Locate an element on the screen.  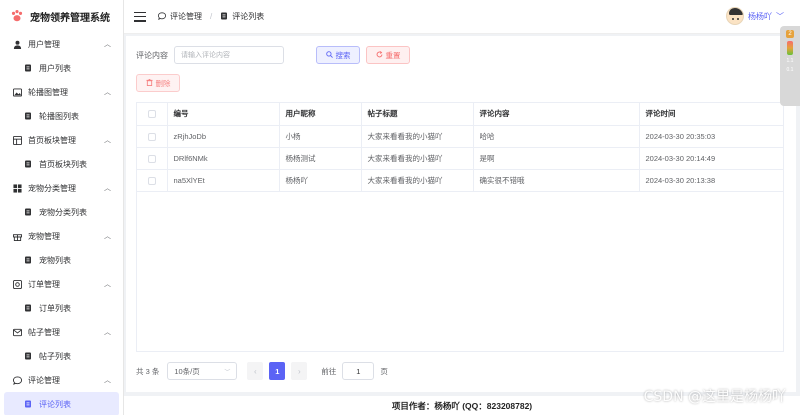
notification-badge: 2 is located at coordinates (790, 34).